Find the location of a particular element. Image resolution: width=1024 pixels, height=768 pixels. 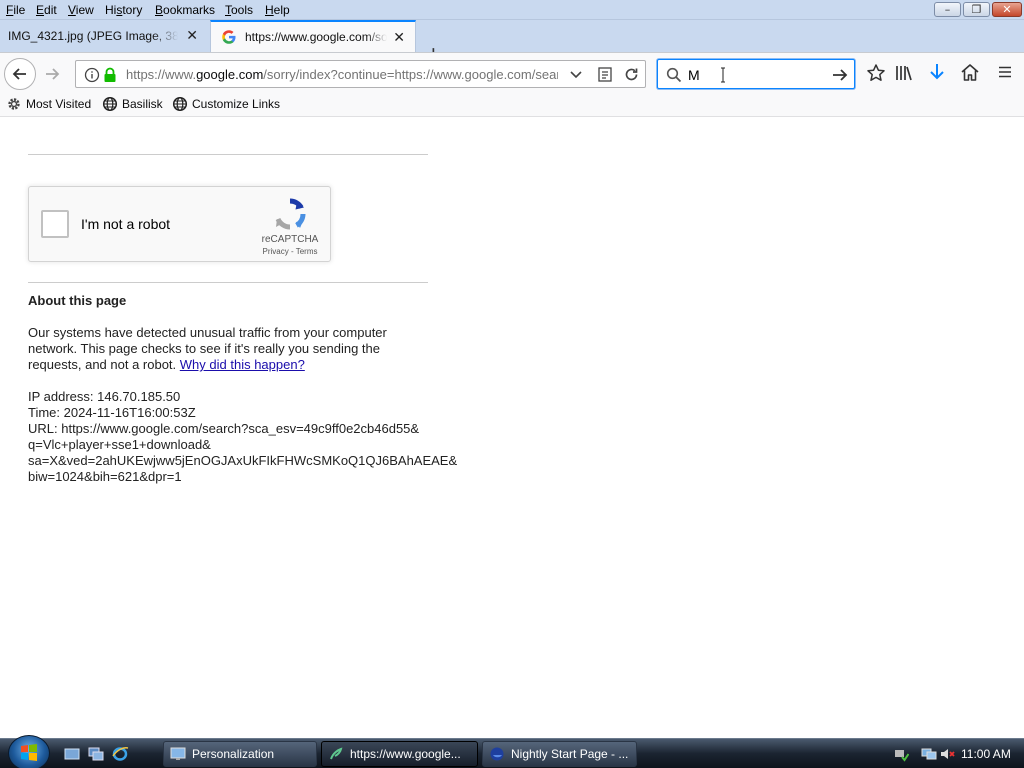

arrow-left-icon is located at coordinates (19, 74).